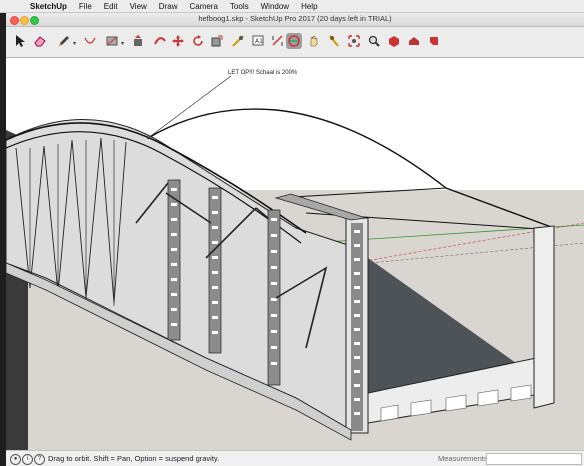 The height and width of the screenshot is (466, 584). I want to click on select-arrow-icon, so click(20, 41).